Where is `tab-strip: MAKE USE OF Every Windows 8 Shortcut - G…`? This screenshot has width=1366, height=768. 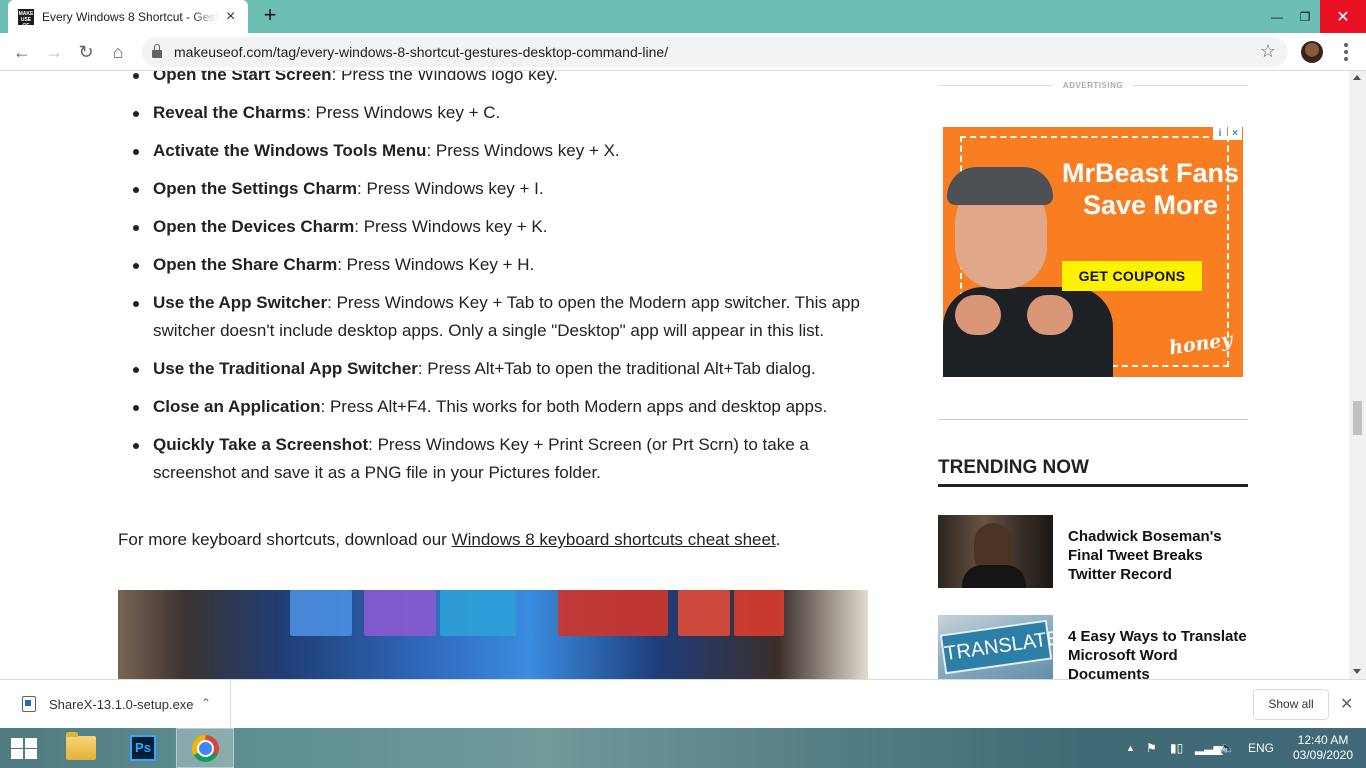 tab-strip: MAKE USE OF Every Windows 8 Shortcut - G… is located at coordinates (683, 16).